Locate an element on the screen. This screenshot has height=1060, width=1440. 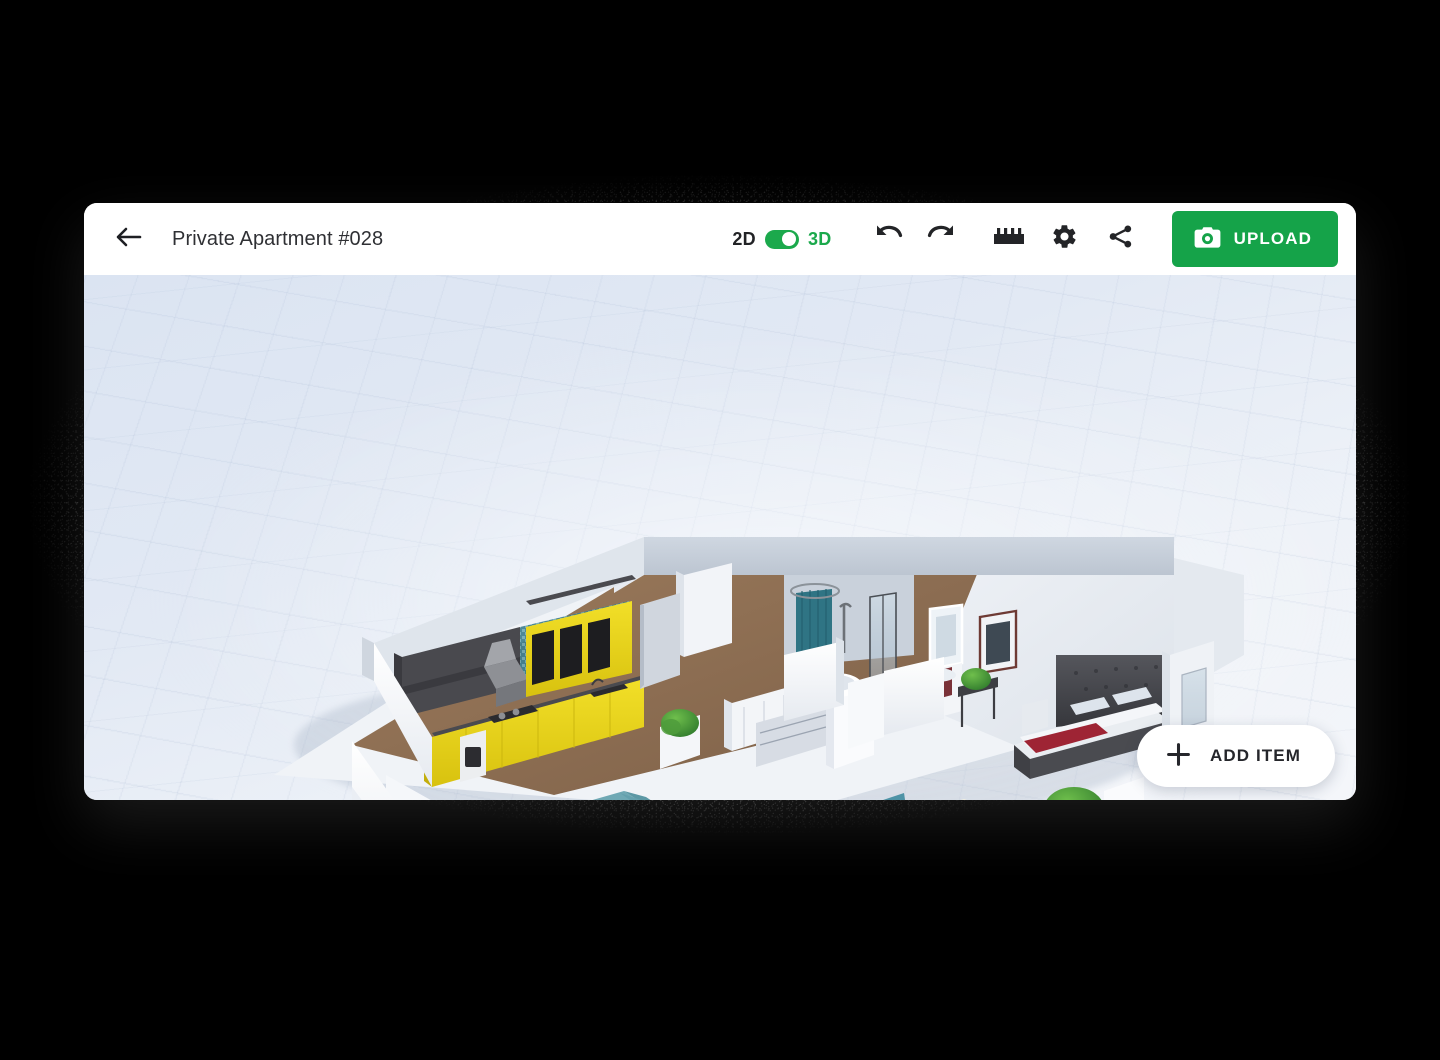
redo-button is located at coordinates (941, 239).